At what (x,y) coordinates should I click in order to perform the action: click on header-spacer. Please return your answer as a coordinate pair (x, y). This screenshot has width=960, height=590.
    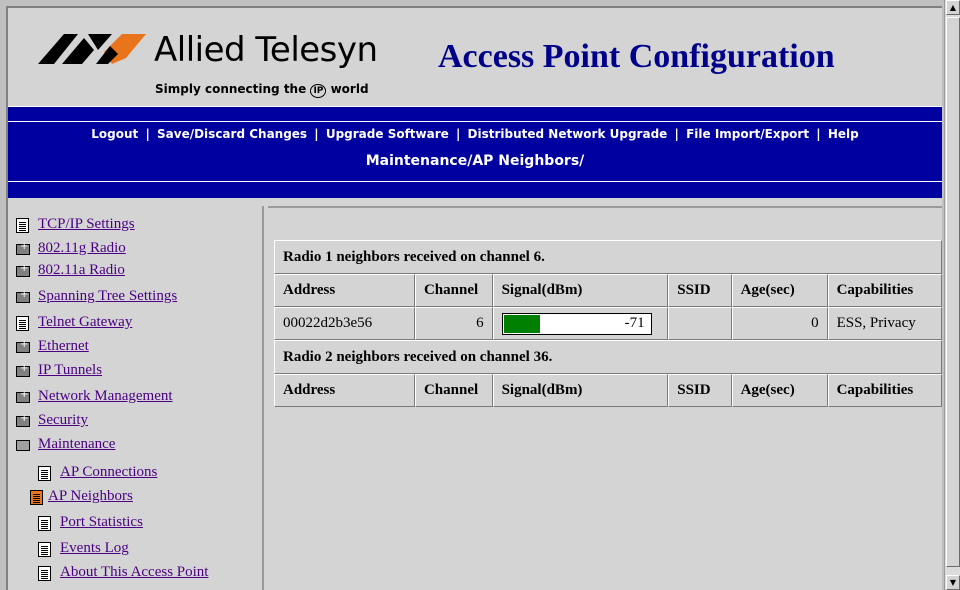
    Looking at the image, I should click on (475, 201).